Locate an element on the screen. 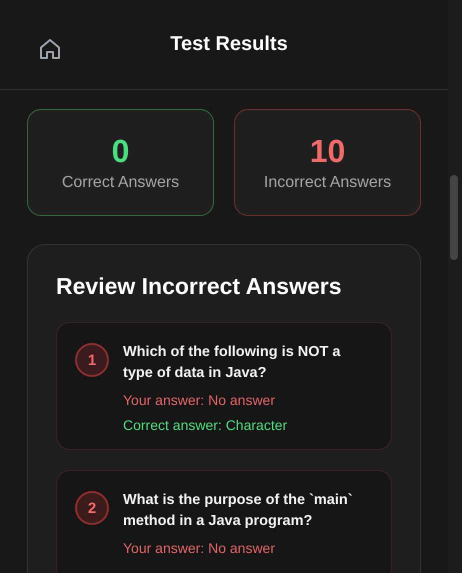 The height and width of the screenshot is (573, 462). stat-value: 10 is located at coordinates (328, 151).